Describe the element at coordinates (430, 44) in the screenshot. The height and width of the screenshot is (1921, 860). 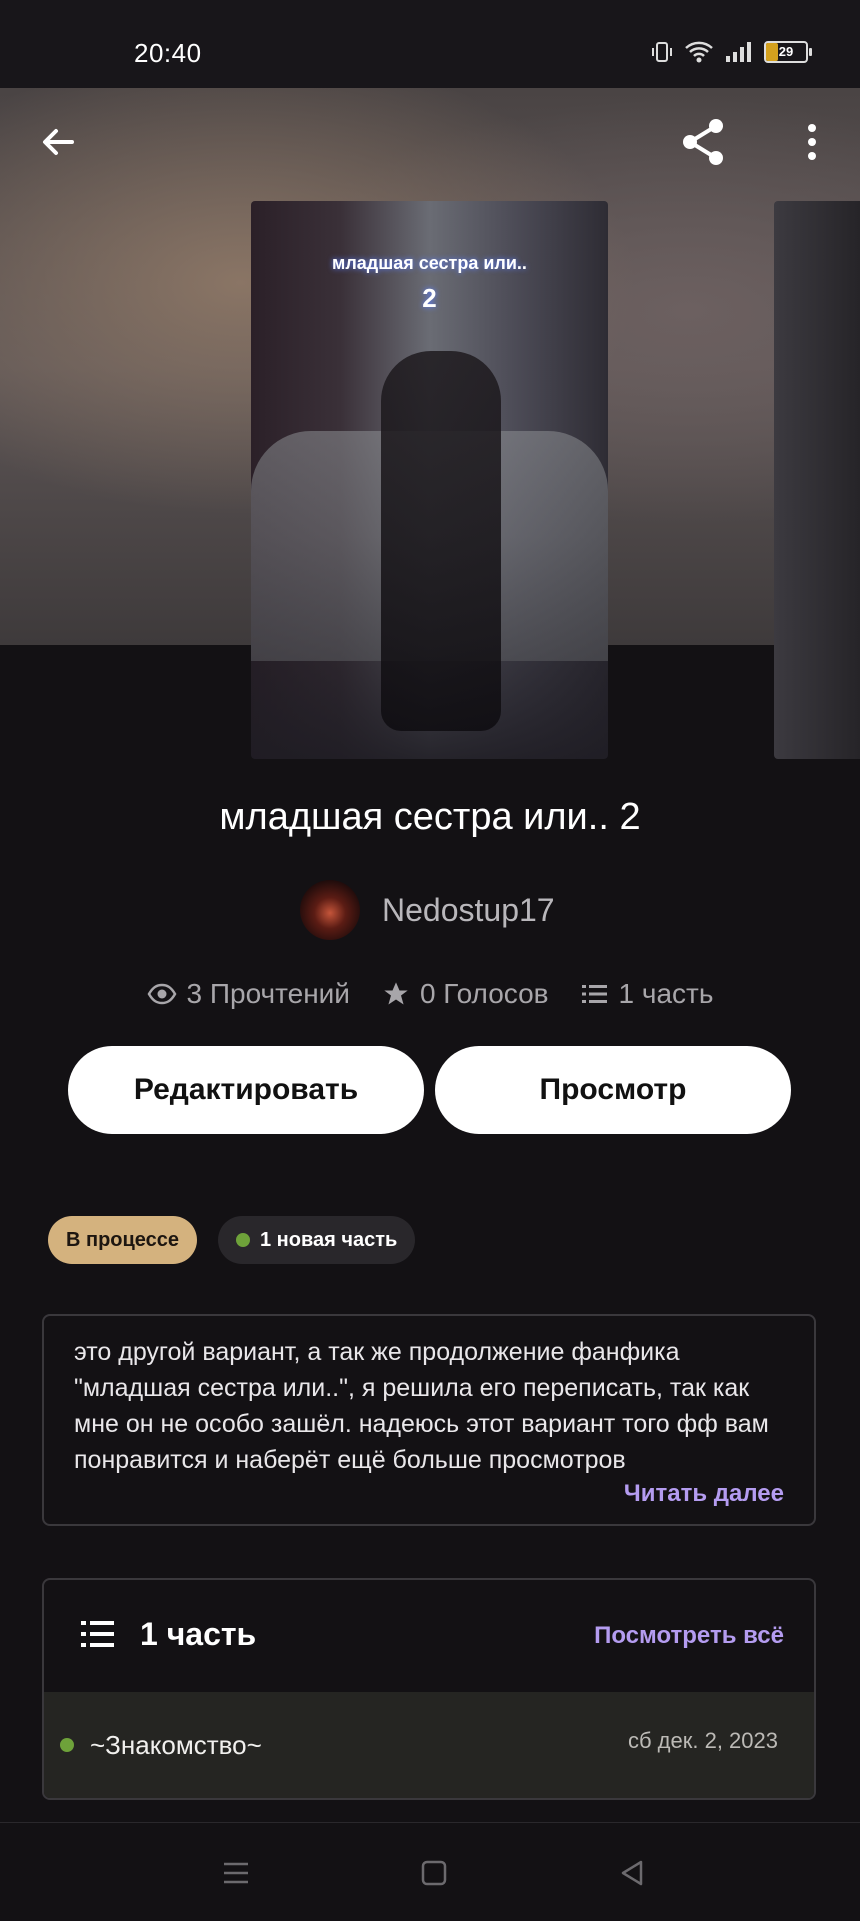
I see `status-bar: 20:40 29` at that location.